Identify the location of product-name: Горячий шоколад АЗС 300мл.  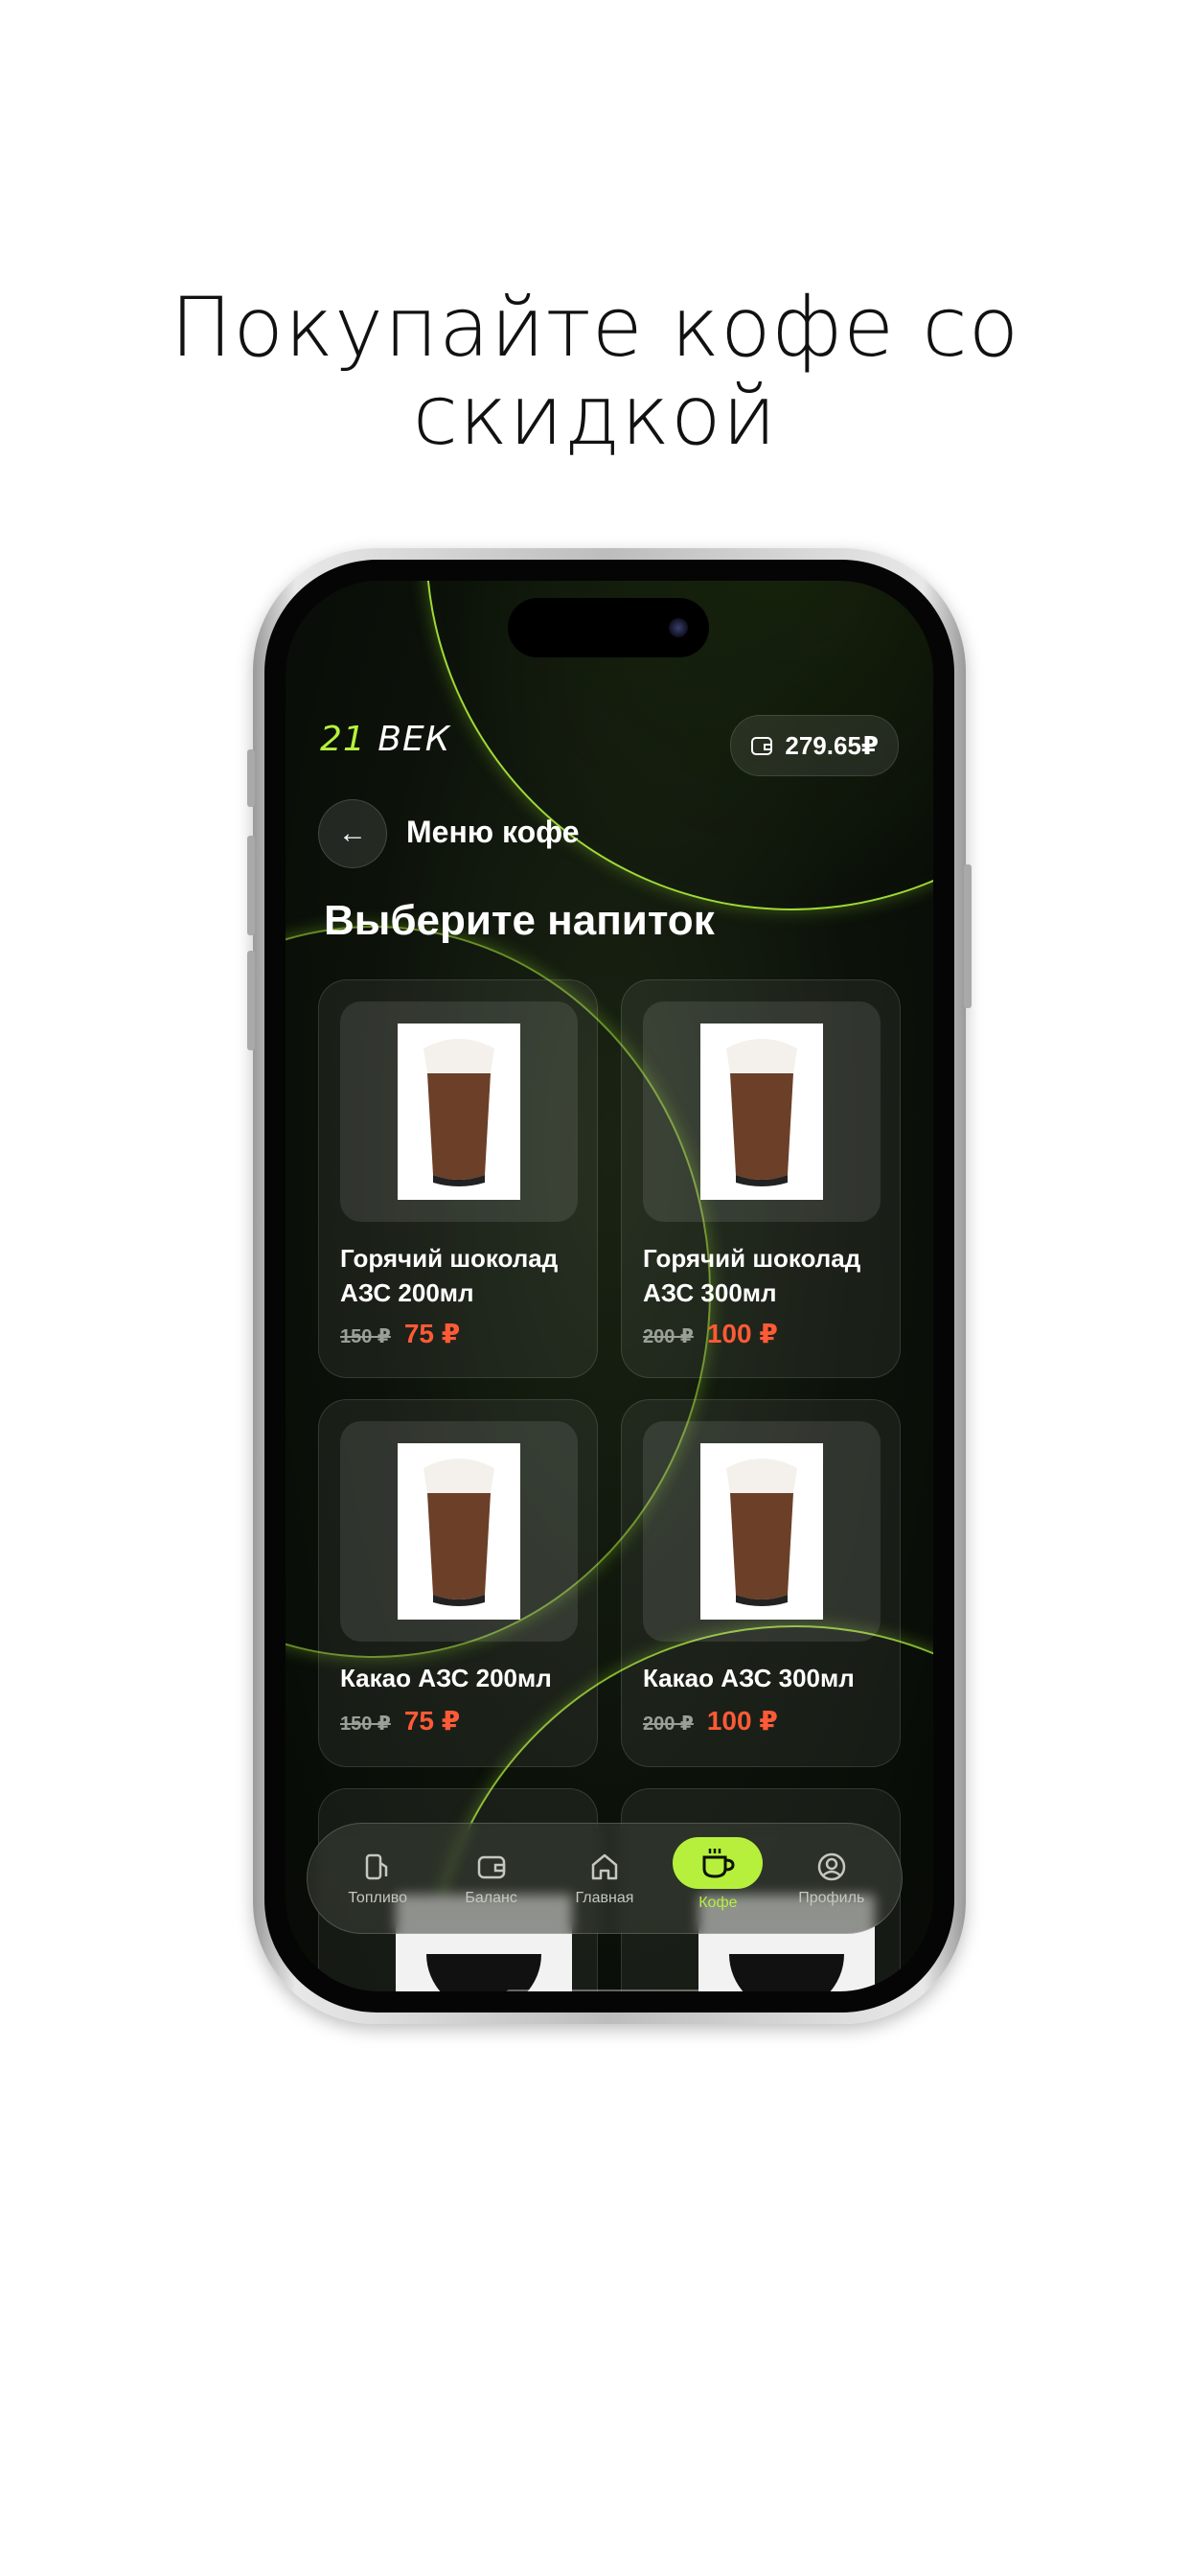
(752, 1275).